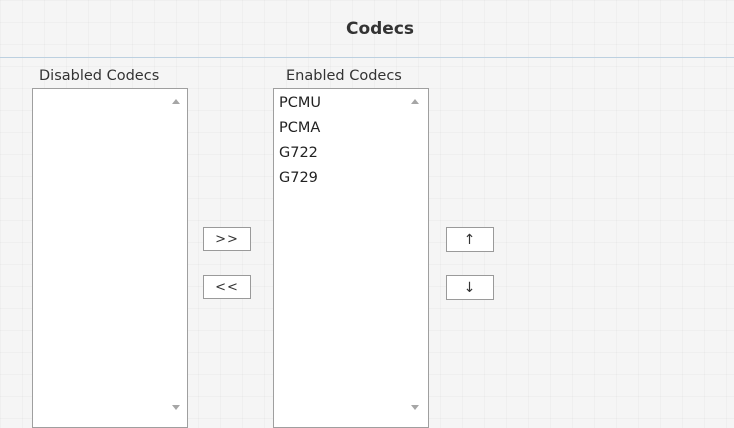 Image resolution: width=734 pixels, height=428 pixels. What do you see at coordinates (110, 90) in the screenshot?
I see `disabled-codecs-items` at bounding box center [110, 90].